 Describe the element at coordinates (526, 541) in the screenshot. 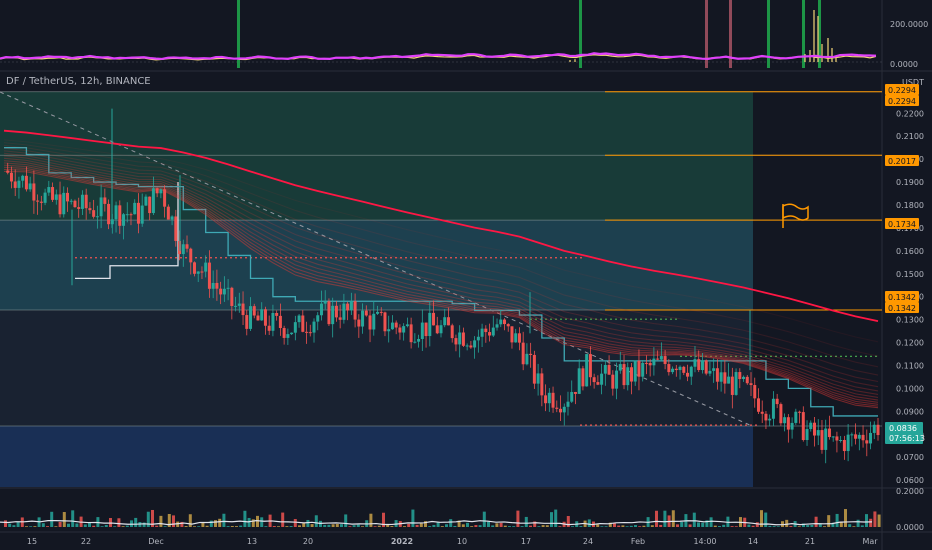

I see `time-axis-label: 17` at that location.